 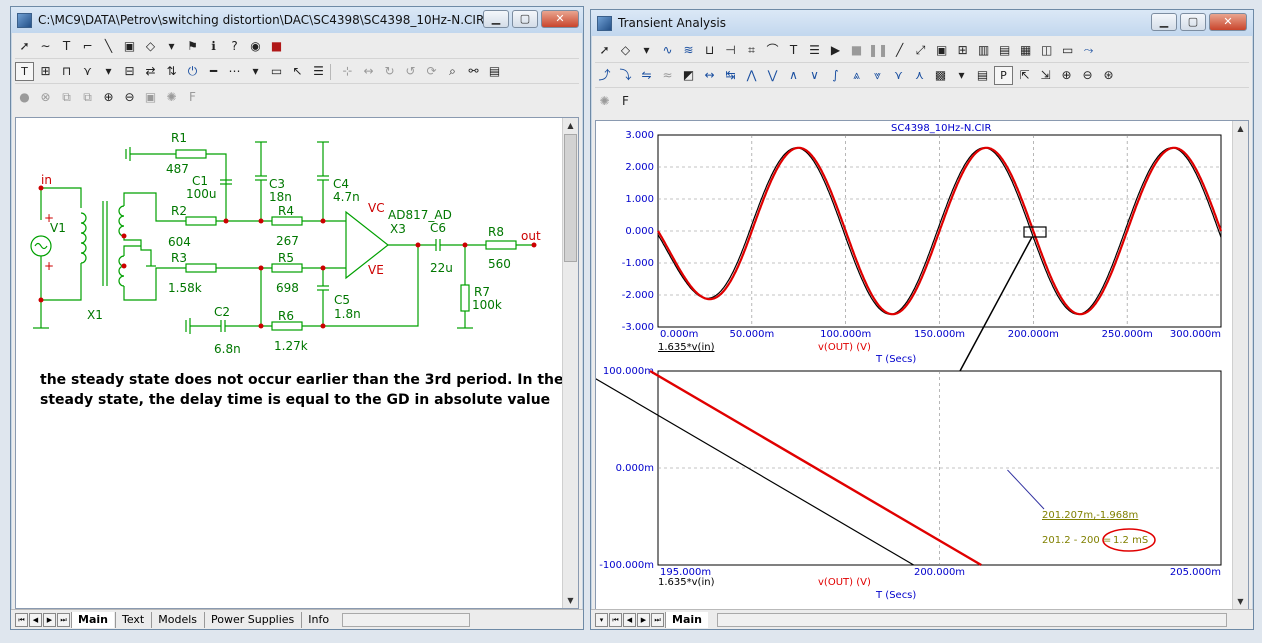 What do you see at coordinates (66, 46) in the screenshot?
I see `text-mode-icon: T` at bounding box center [66, 46].